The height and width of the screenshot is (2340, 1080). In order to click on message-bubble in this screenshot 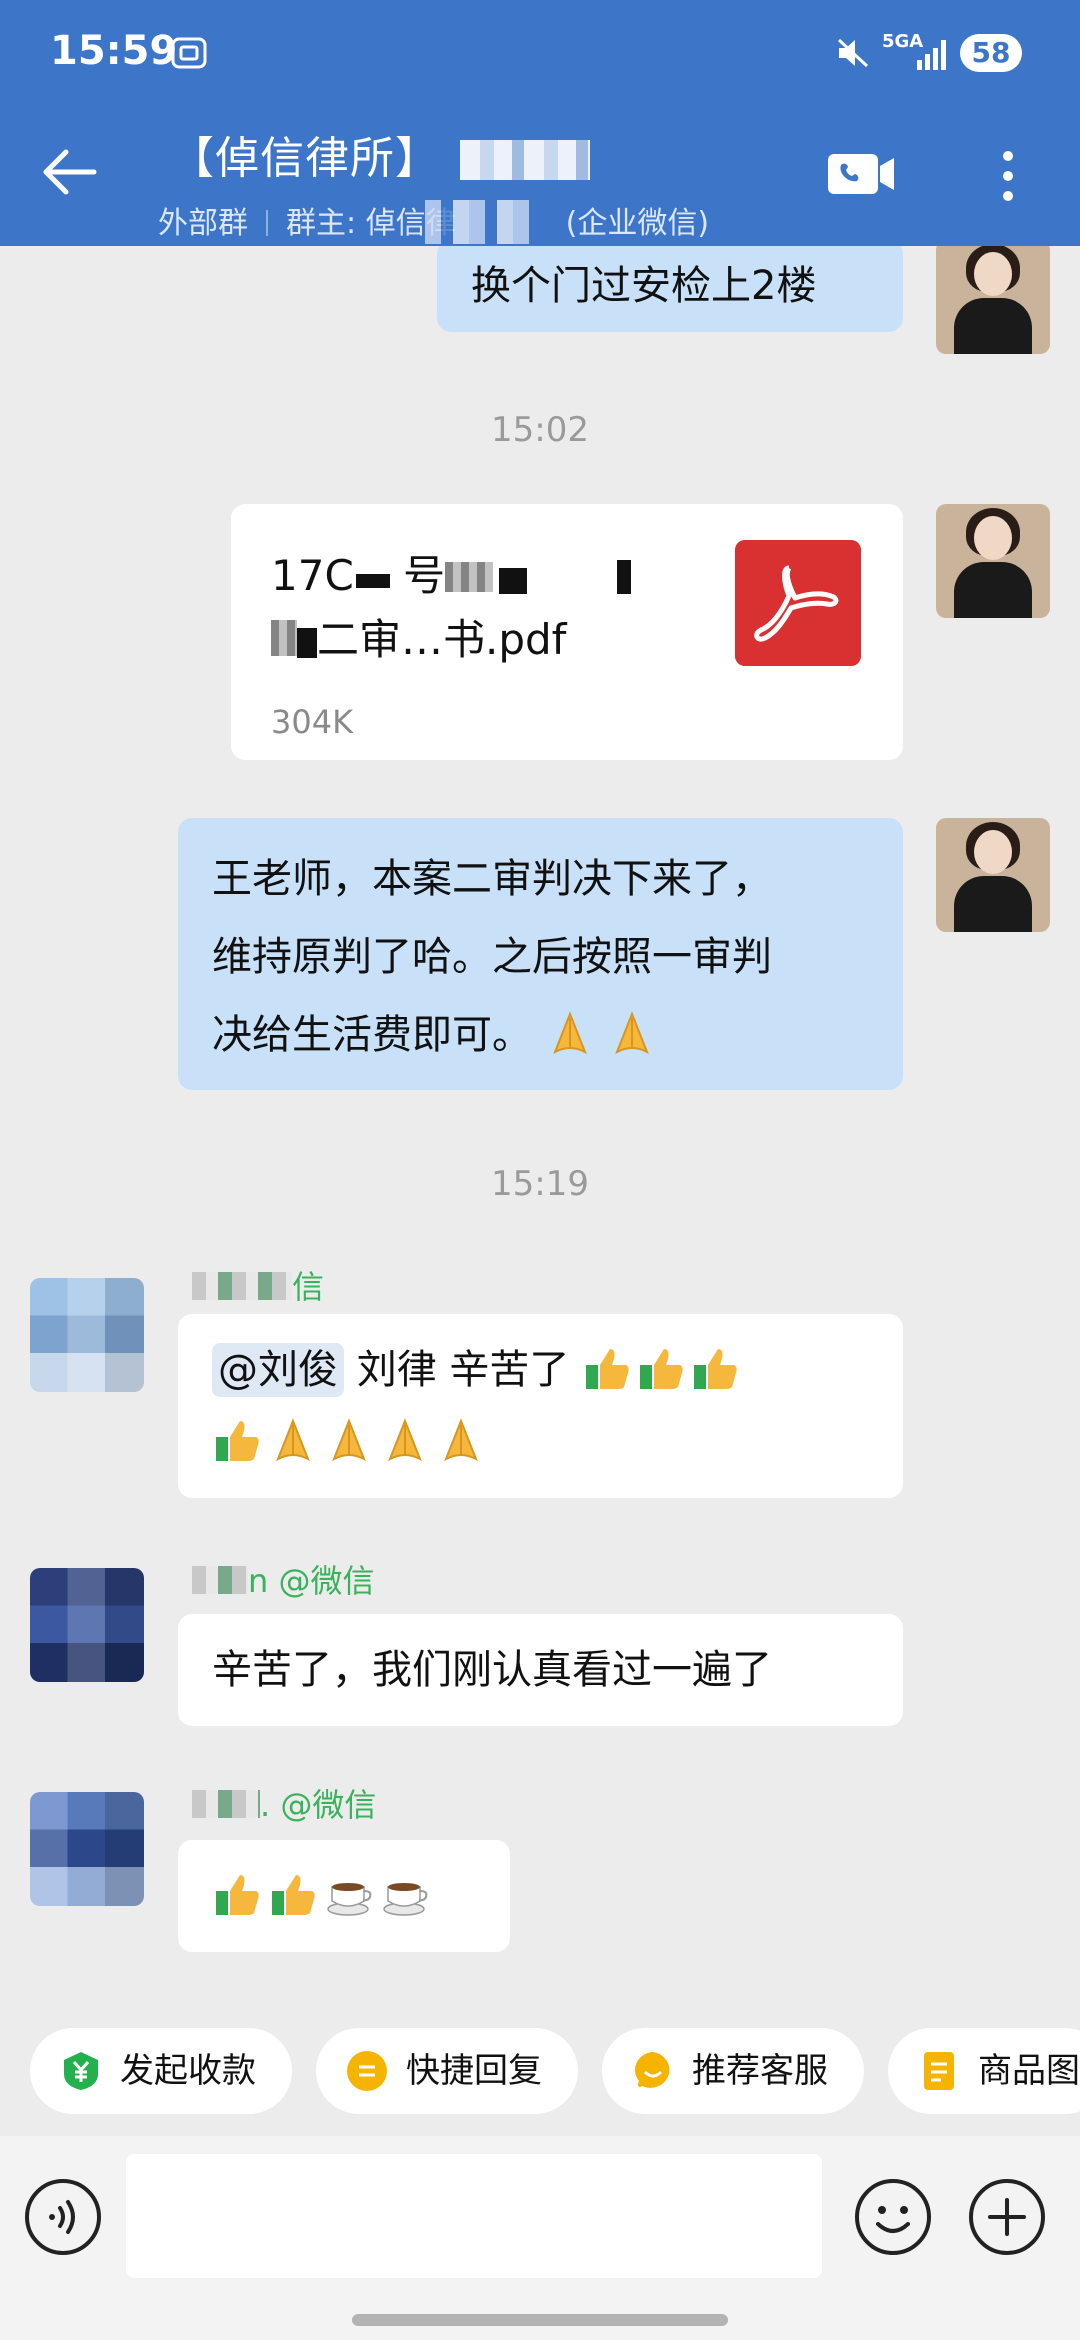, I will do `click(344, 1896)`.